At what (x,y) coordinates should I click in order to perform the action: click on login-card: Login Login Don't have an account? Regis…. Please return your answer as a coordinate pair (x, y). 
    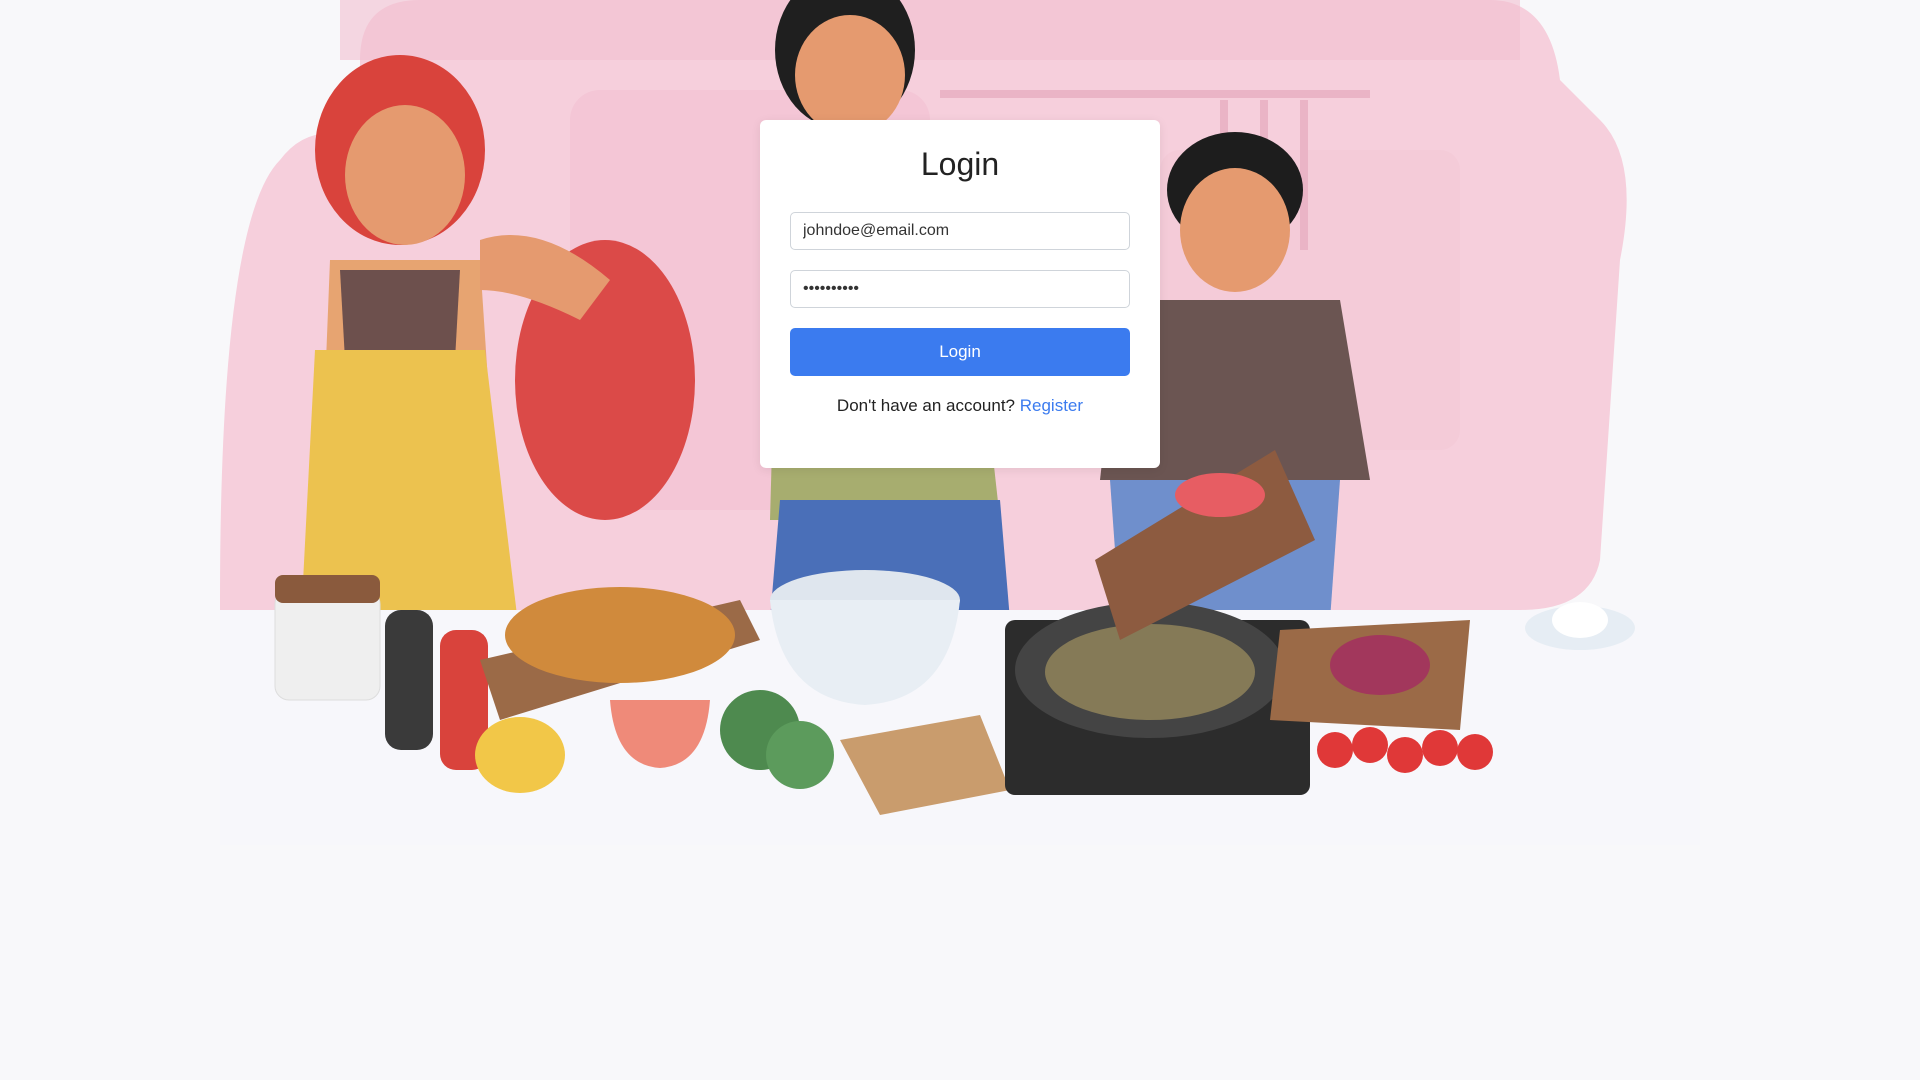
    Looking at the image, I should click on (960, 294).